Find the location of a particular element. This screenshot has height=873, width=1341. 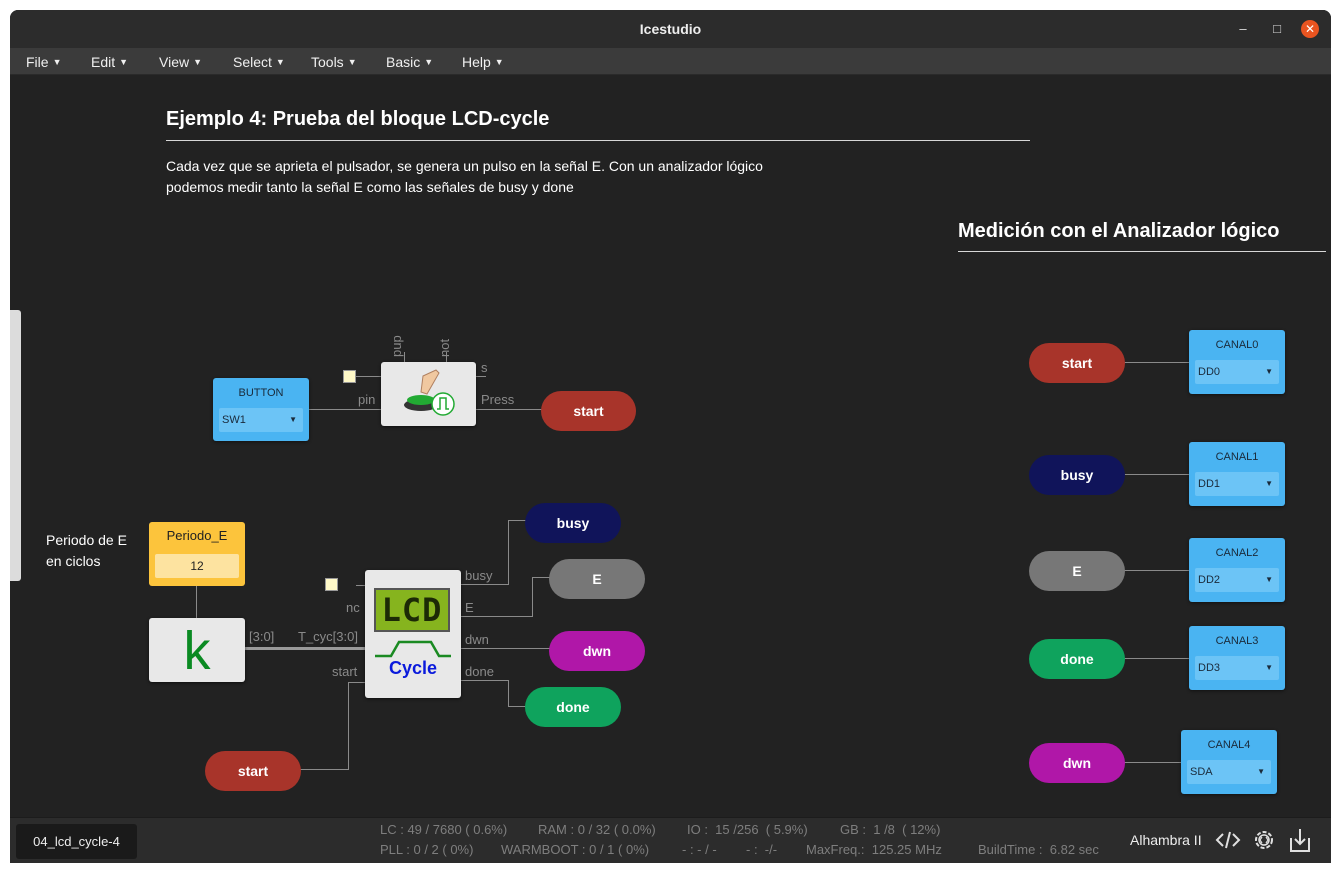

label-e-output: E is located at coordinates (597, 579).